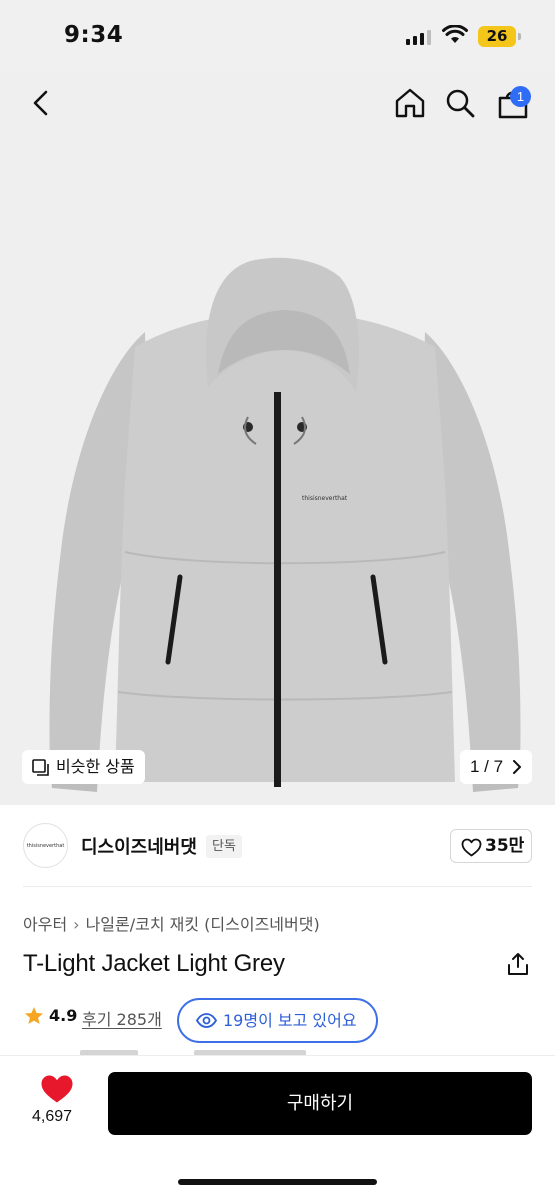 This screenshot has height=1200, width=555. Describe the element at coordinates (505, 846) in the screenshot. I see `brand-like-count: 35만` at that location.